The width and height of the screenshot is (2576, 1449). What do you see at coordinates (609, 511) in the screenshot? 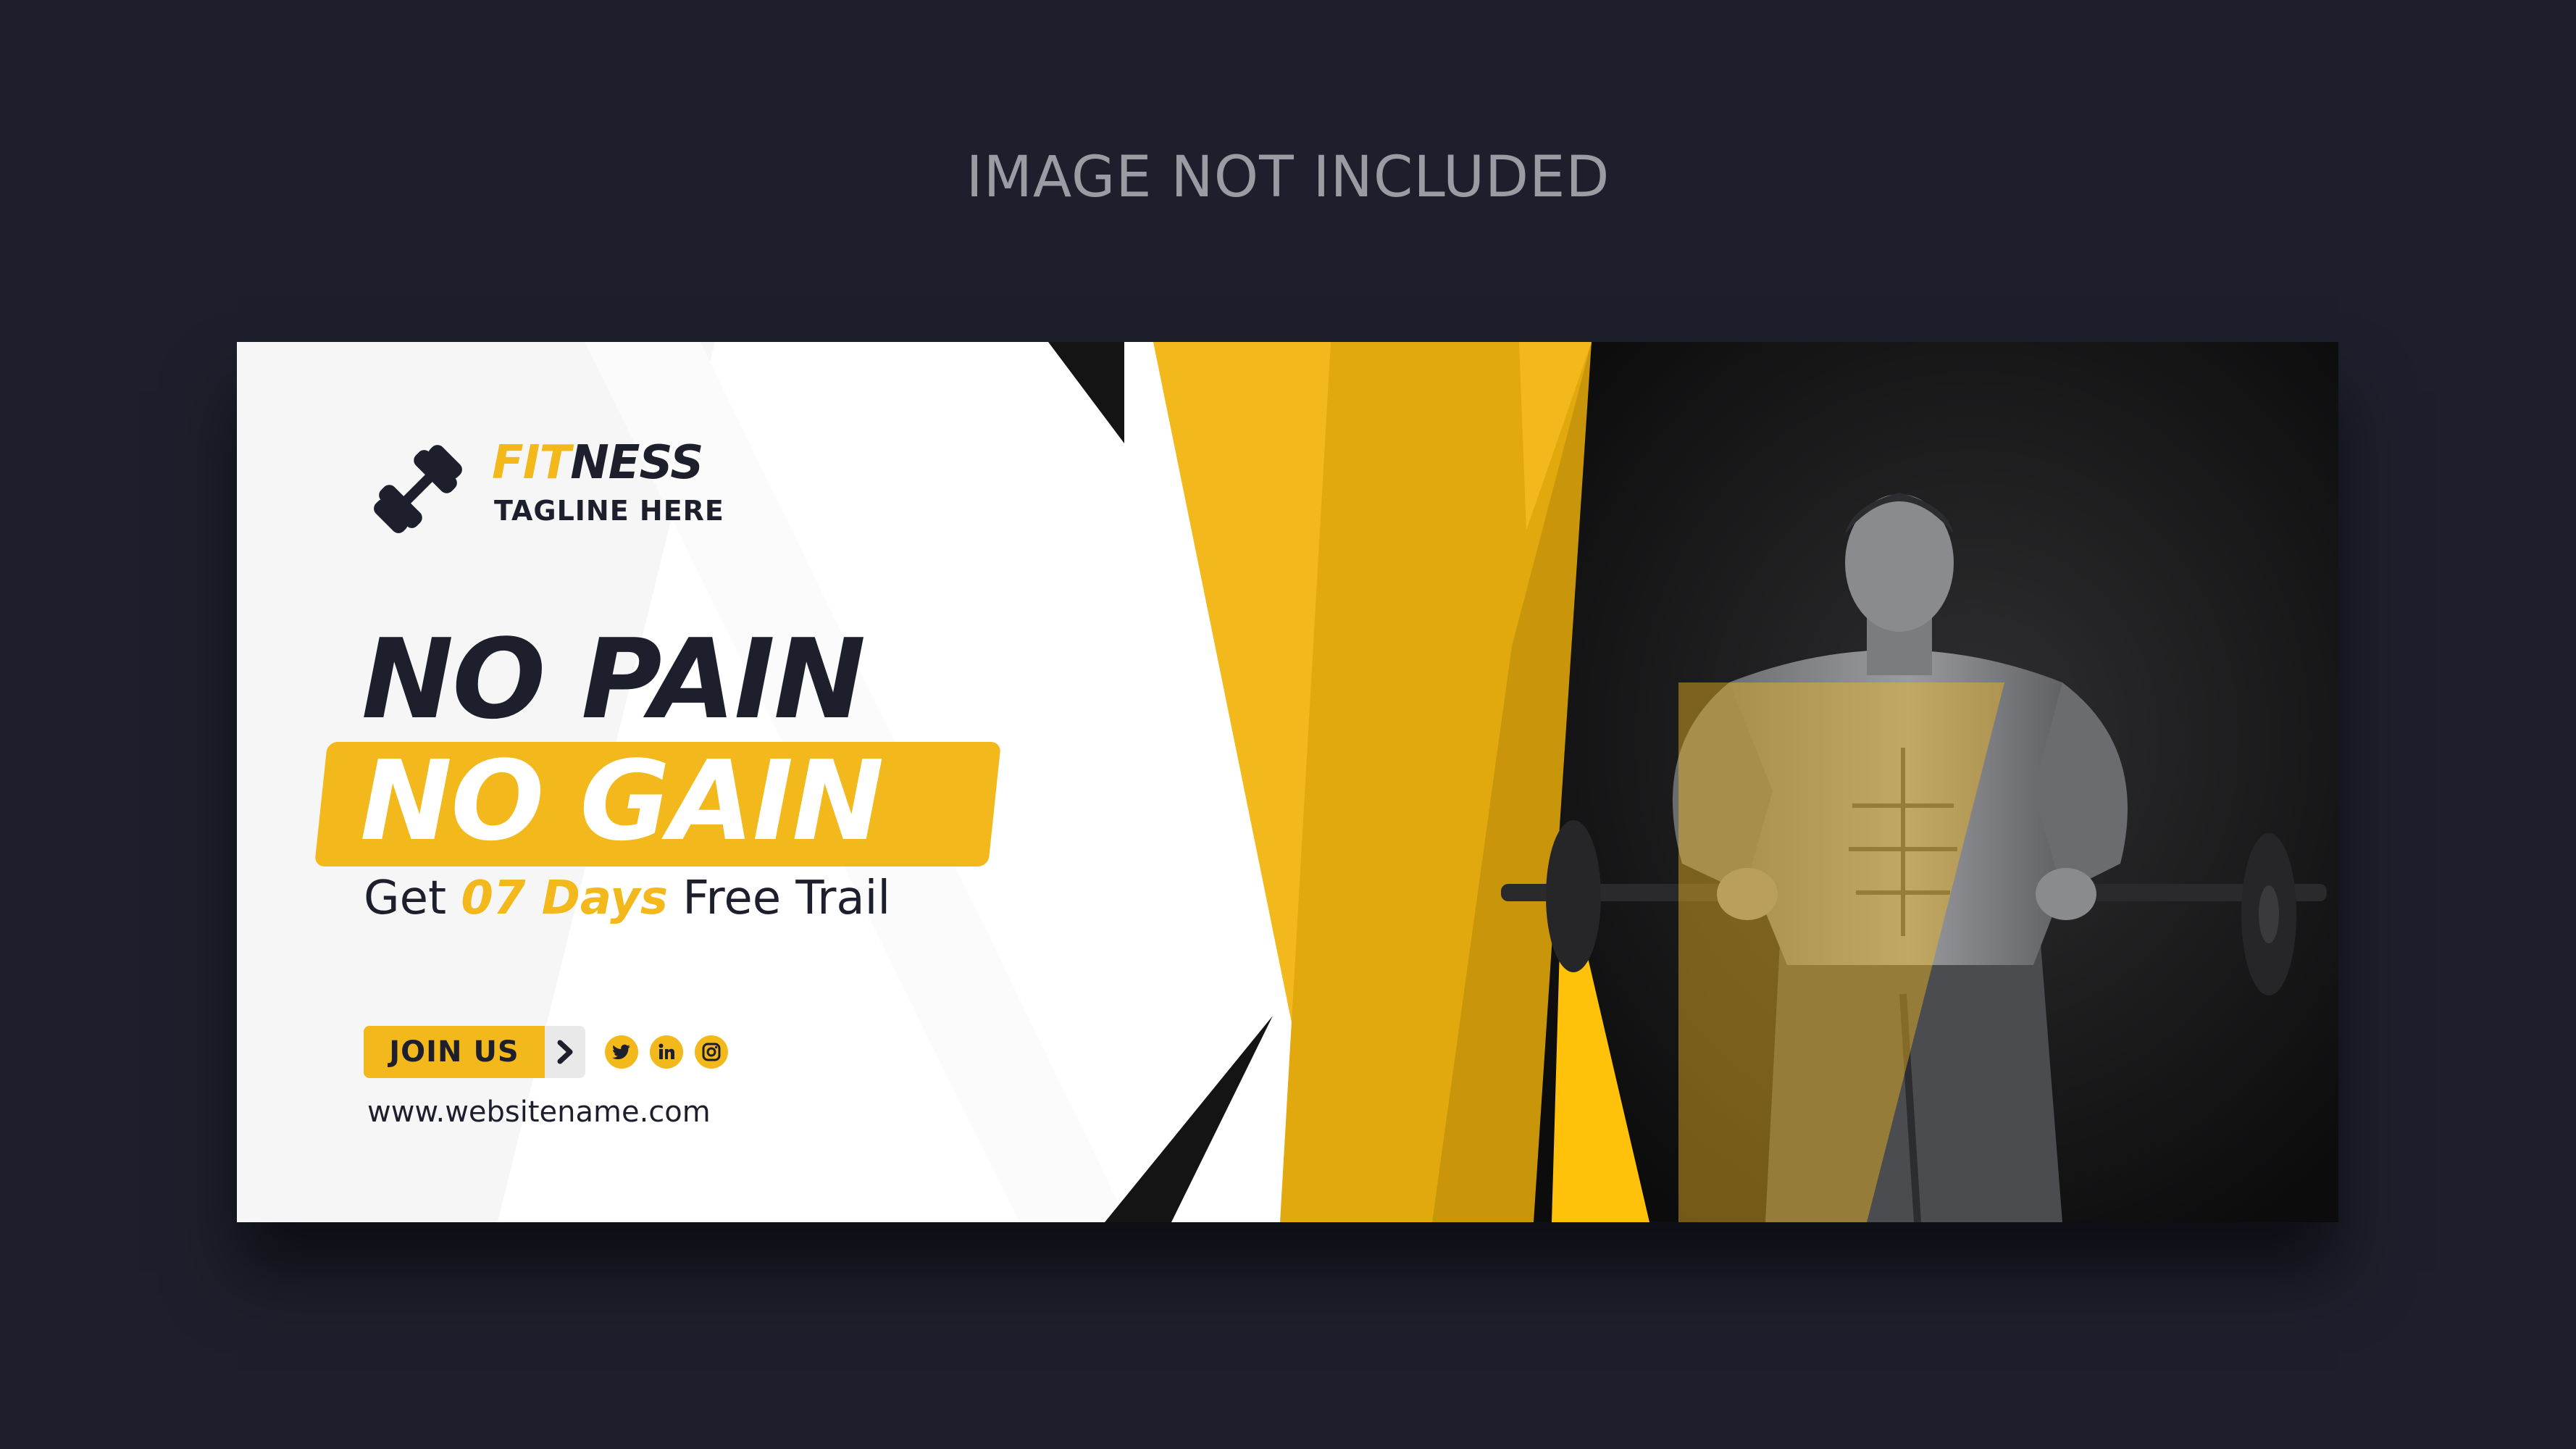
I see `brand-tagline: TAGLINE HERE` at bounding box center [609, 511].